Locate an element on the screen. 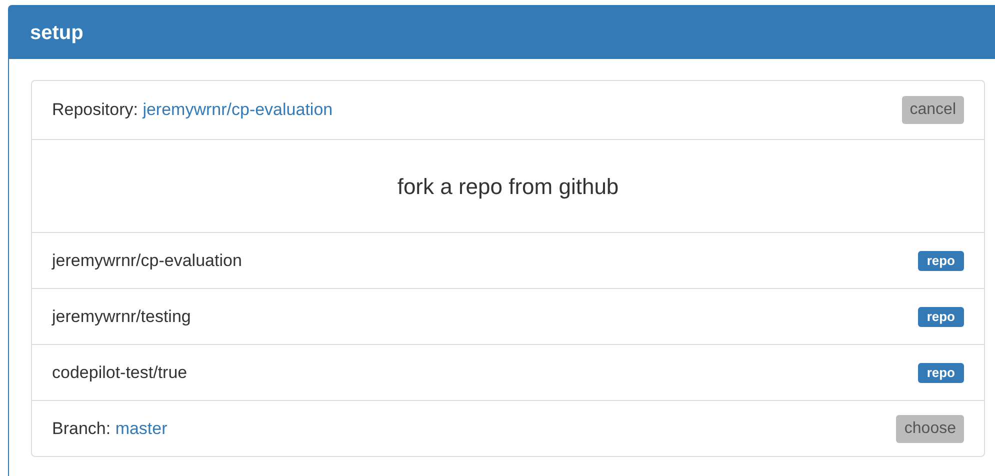 Image resolution: width=995 pixels, height=476 pixels. choose-button: choose is located at coordinates (930, 428).